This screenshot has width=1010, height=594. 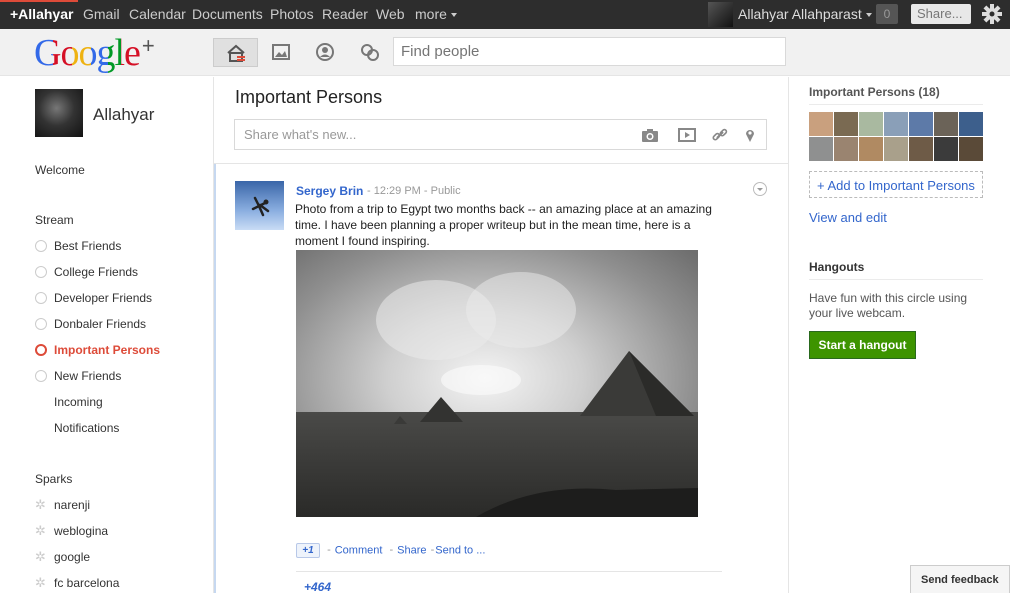 I want to click on sidebar-item-new-friends: New Friends, so click(x=78, y=376).